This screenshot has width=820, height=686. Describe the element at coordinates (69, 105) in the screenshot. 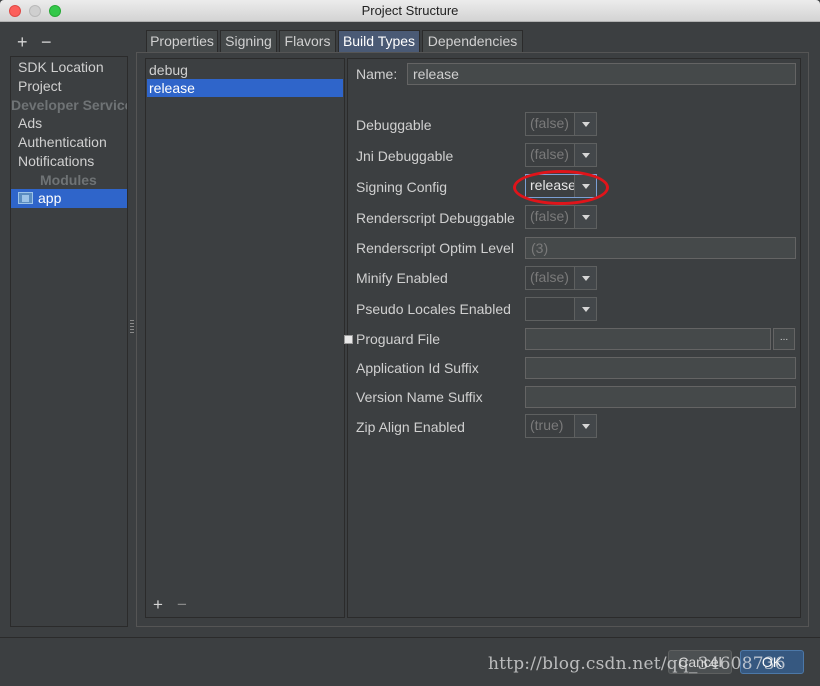

I see `sidebar-header-developer-services: Developer Services` at that location.